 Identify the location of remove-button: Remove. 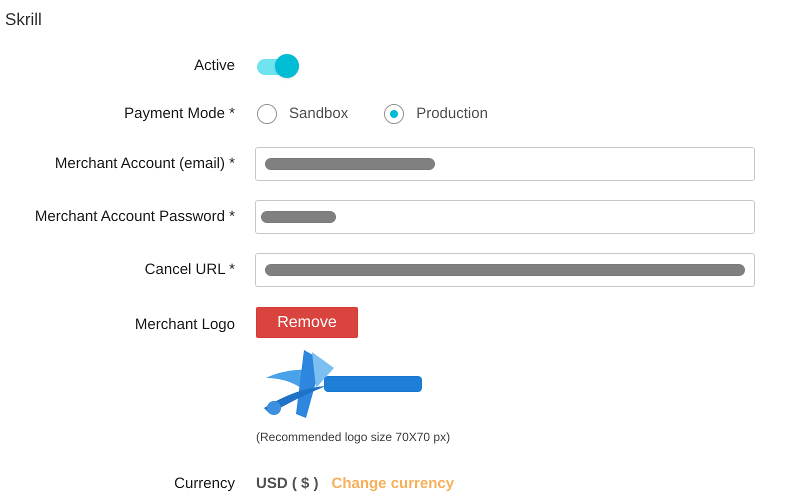
(307, 322).